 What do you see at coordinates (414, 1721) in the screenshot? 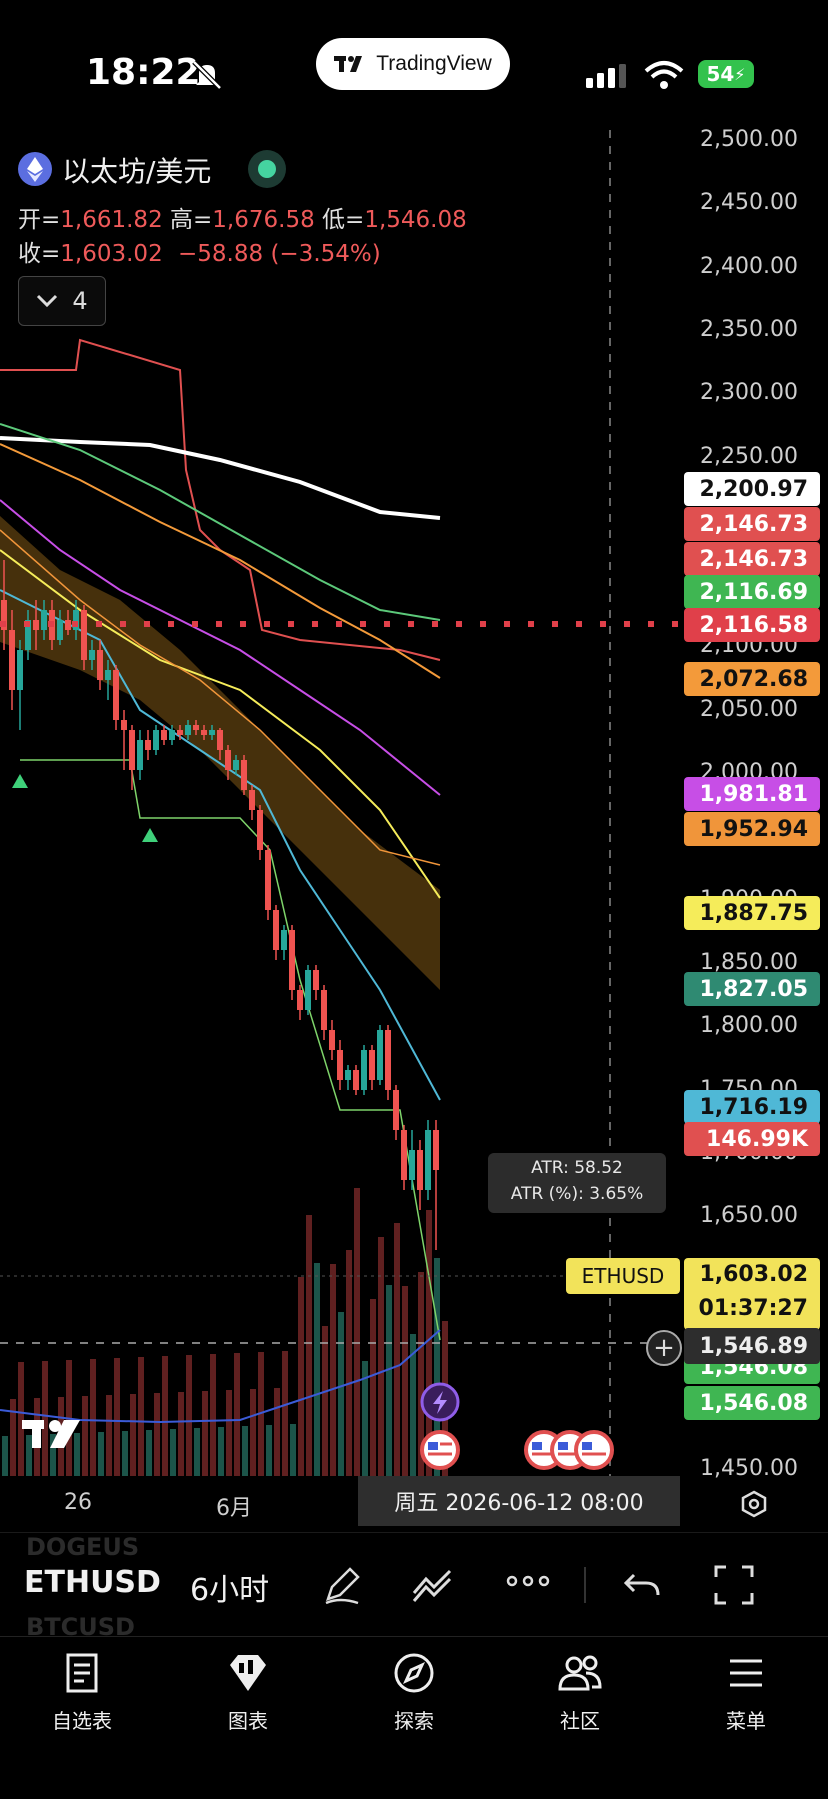
I see `nav-label: 探索` at bounding box center [414, 1721].